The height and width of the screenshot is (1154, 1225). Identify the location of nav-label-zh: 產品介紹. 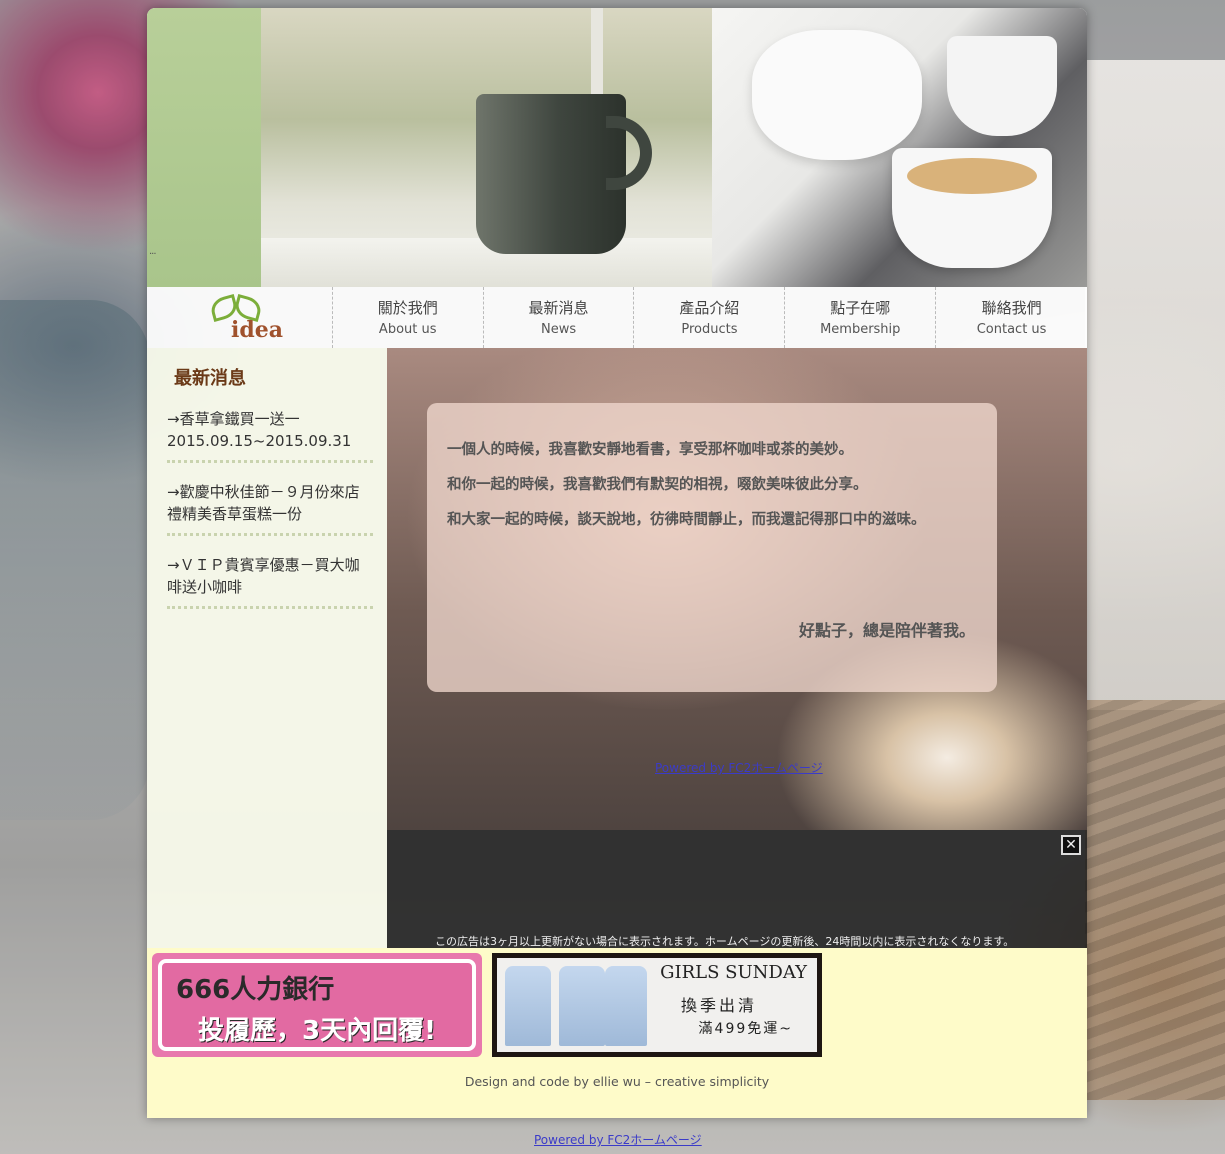
(709, 308).